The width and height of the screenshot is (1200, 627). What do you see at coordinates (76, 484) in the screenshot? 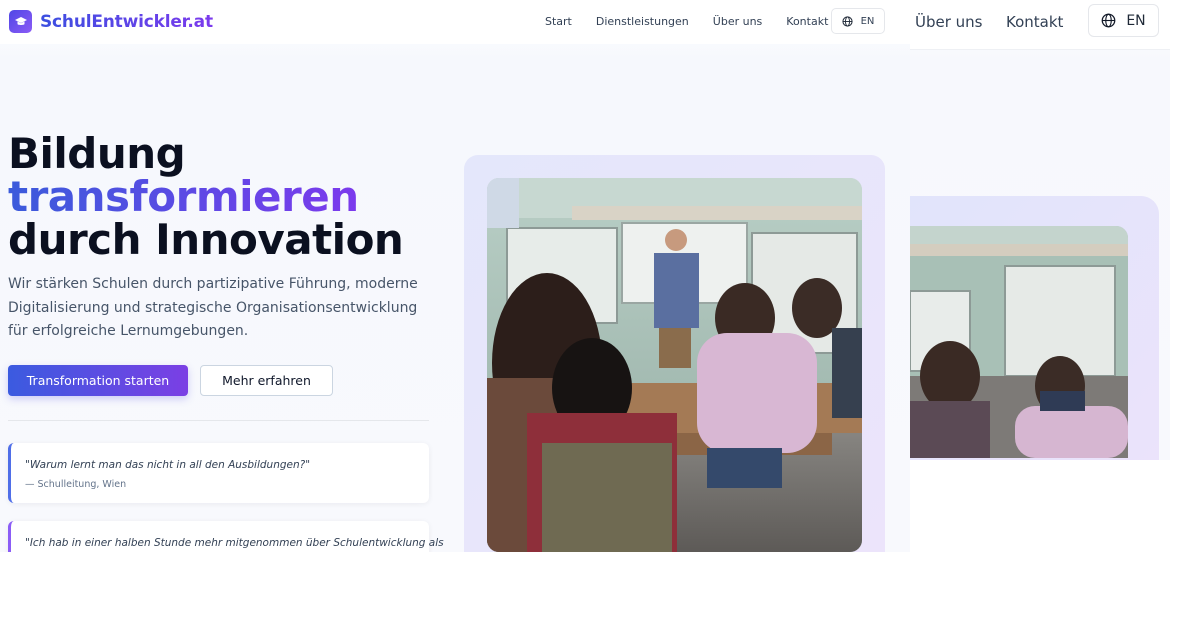
I see `testimonial-author: — Schulleitung, Wien` at bounding box center [76, 484].